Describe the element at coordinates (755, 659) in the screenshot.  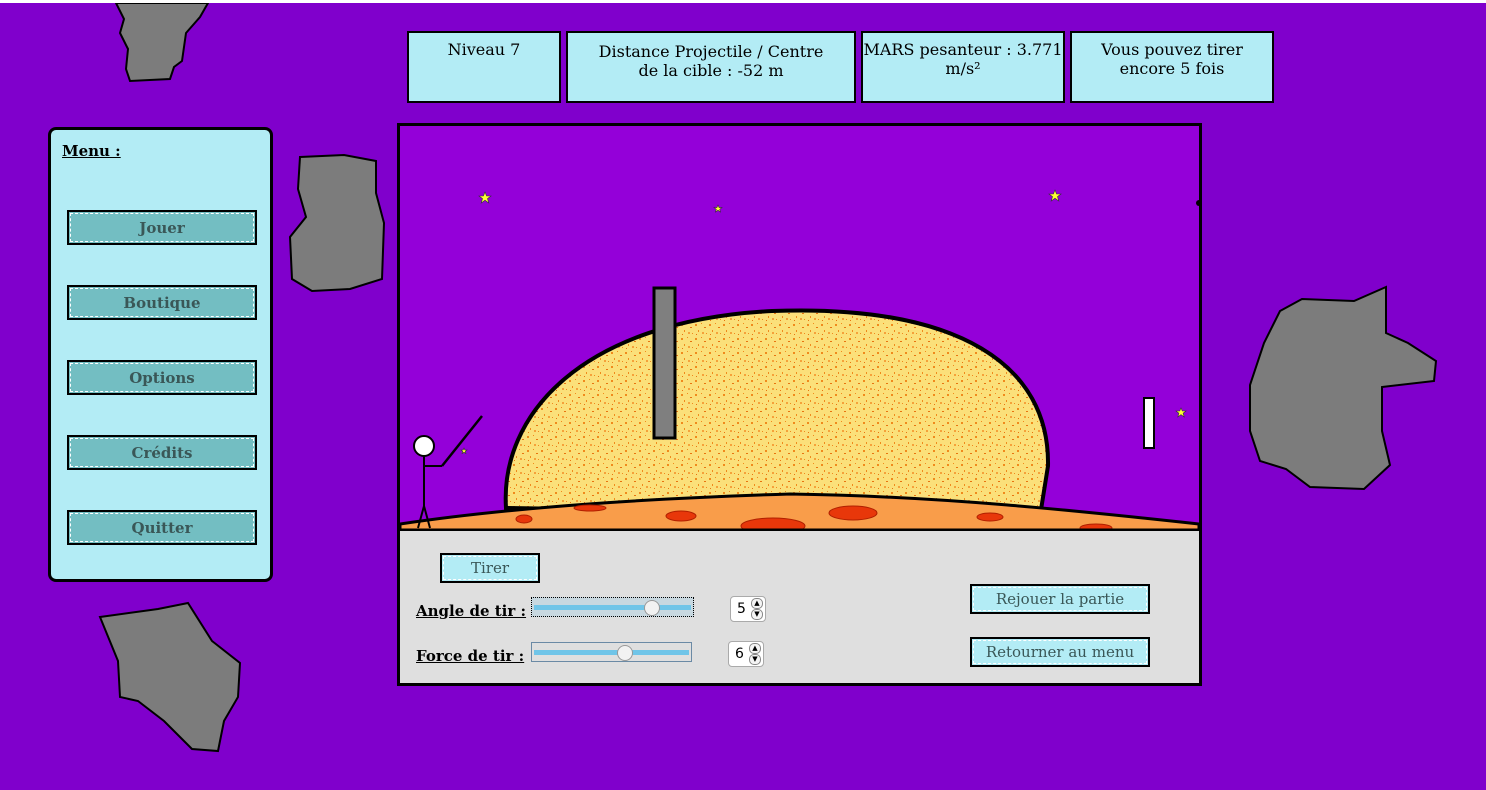
I see `force-down-arrow: ▼` at that location.